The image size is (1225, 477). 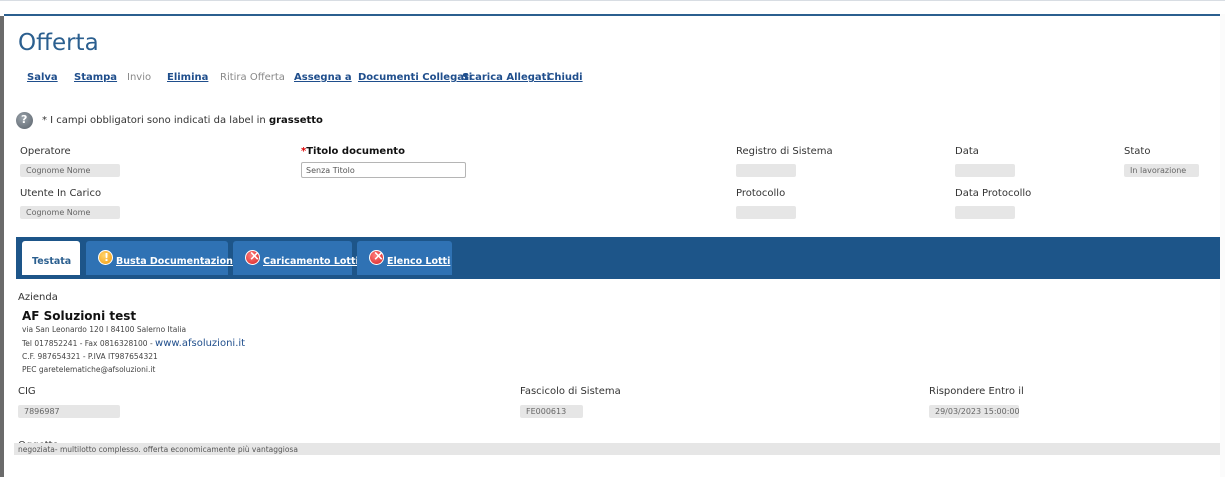 What do you see at coordinates (61, 193) in the screenshot?
I see `utente-label: Utente In Carico` at bounding box center [61, 193].